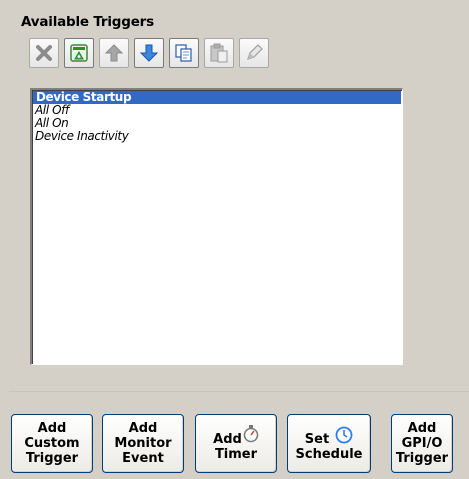  What do you see at coordinates (217, 97) in the screenshot?
I see `list-item: Device Startup` at bounding box center [217, 97].